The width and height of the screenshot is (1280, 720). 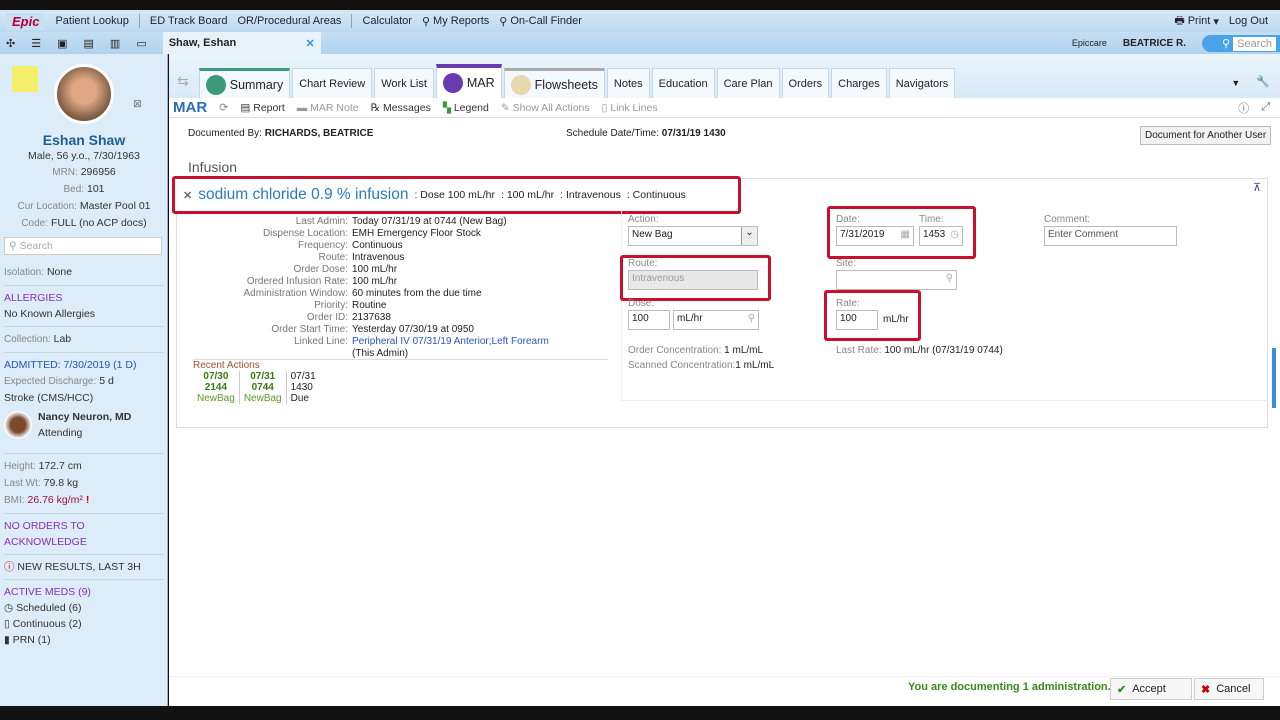 I want to click on site-input: ⚲, so click(x=896, y=280).